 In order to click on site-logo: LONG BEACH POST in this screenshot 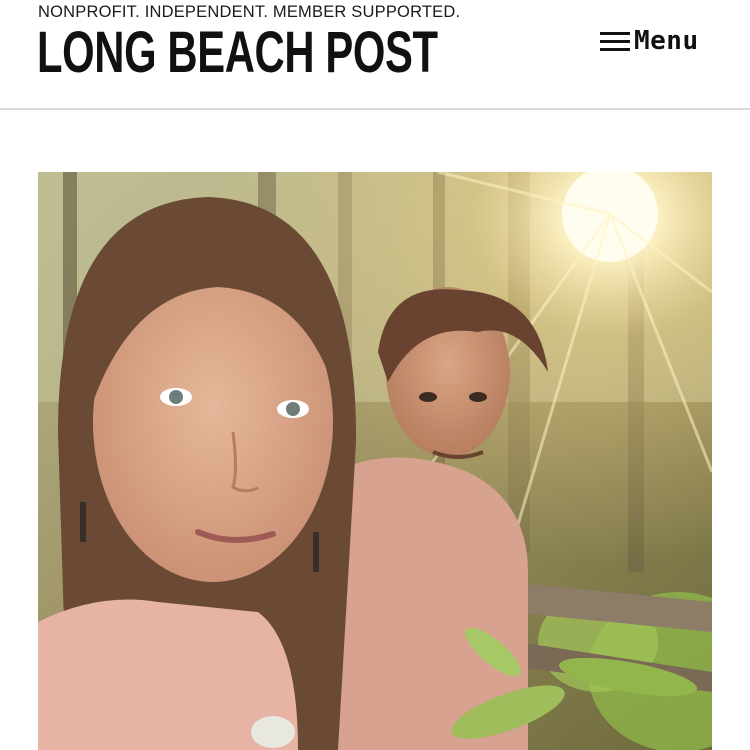, I will do `click(237, 53)`.